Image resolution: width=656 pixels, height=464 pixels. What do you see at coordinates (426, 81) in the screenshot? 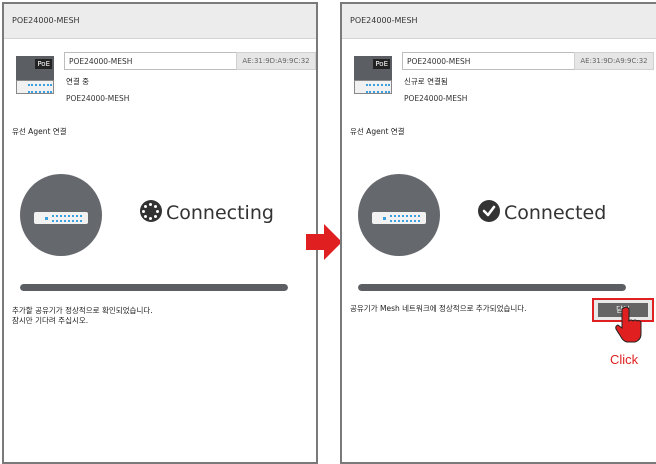
I see `connection-status: 신규로 연결됨` at bounding box center [426, 81].